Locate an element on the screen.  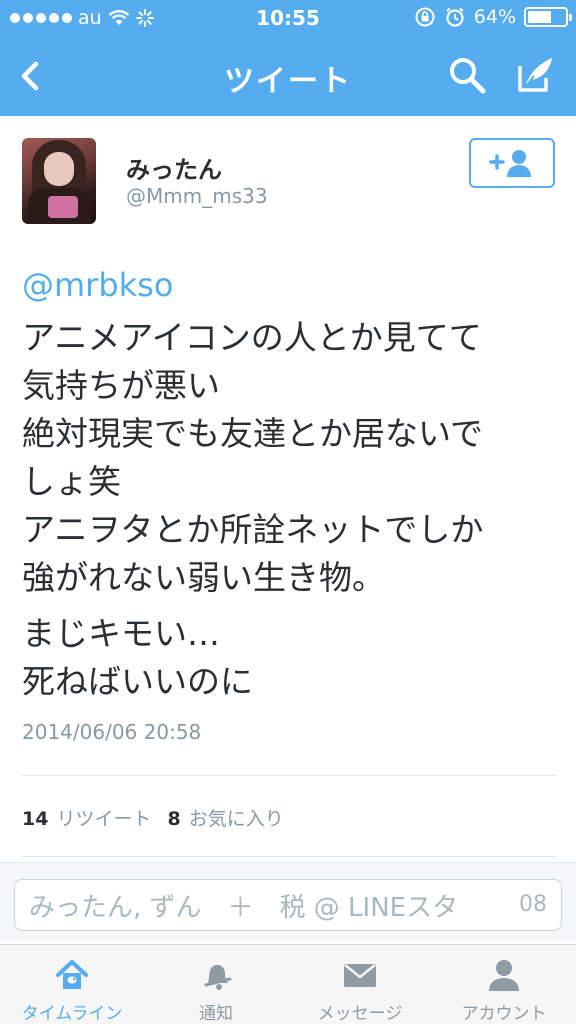
status-right-group: 64% is located at coordinates (493, 17).